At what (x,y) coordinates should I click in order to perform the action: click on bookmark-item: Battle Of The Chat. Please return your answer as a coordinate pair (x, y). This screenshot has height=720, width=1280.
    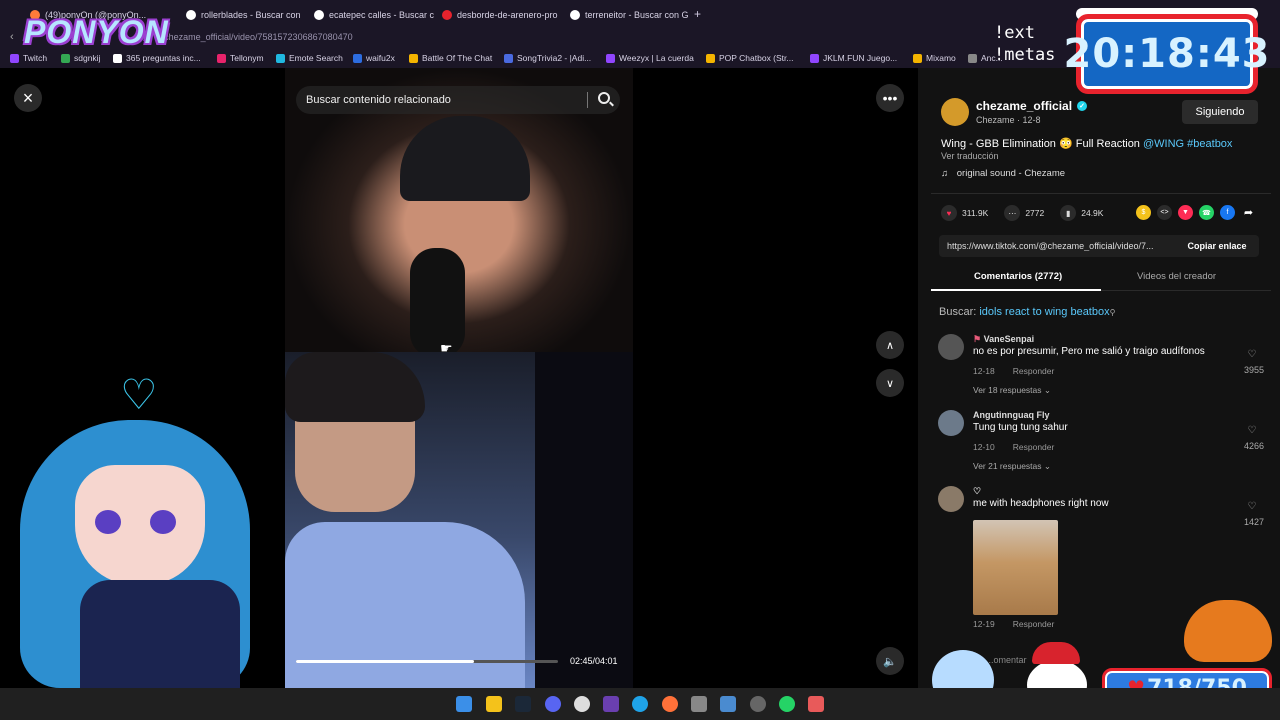
    Looking at the image, I should click on (450, 58).